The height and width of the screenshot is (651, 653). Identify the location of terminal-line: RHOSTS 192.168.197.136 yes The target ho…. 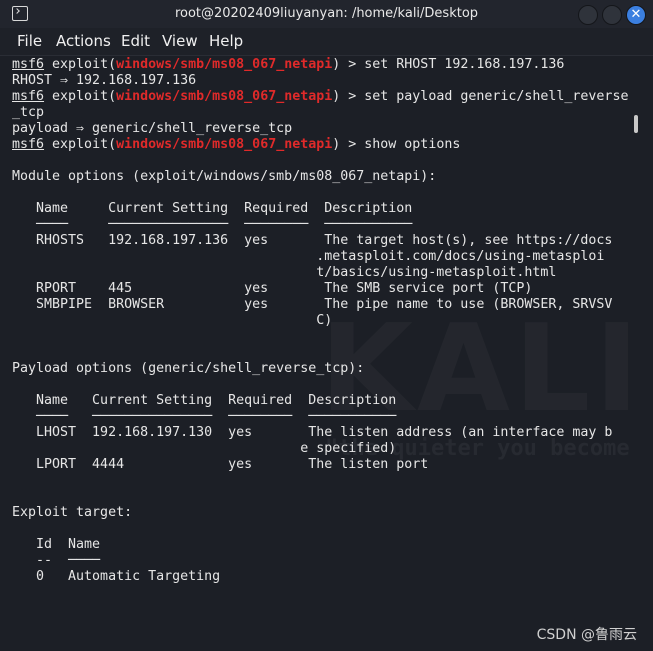
(322, 241).